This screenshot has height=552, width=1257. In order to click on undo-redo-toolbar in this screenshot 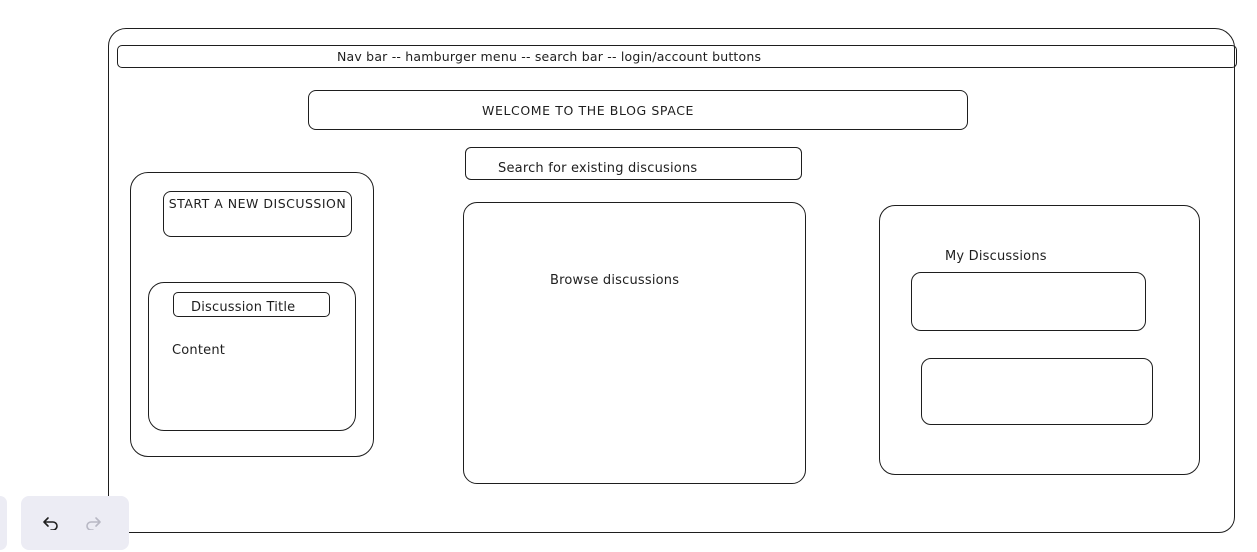, I will do `click(75, 523)`.